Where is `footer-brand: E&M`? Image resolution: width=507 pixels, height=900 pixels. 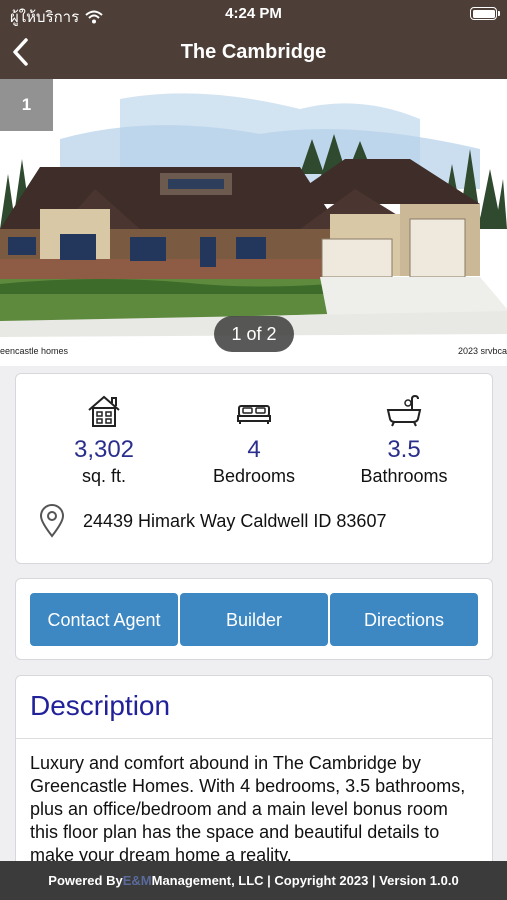 footer-brand: E&M is located at coordinates (137, 880).